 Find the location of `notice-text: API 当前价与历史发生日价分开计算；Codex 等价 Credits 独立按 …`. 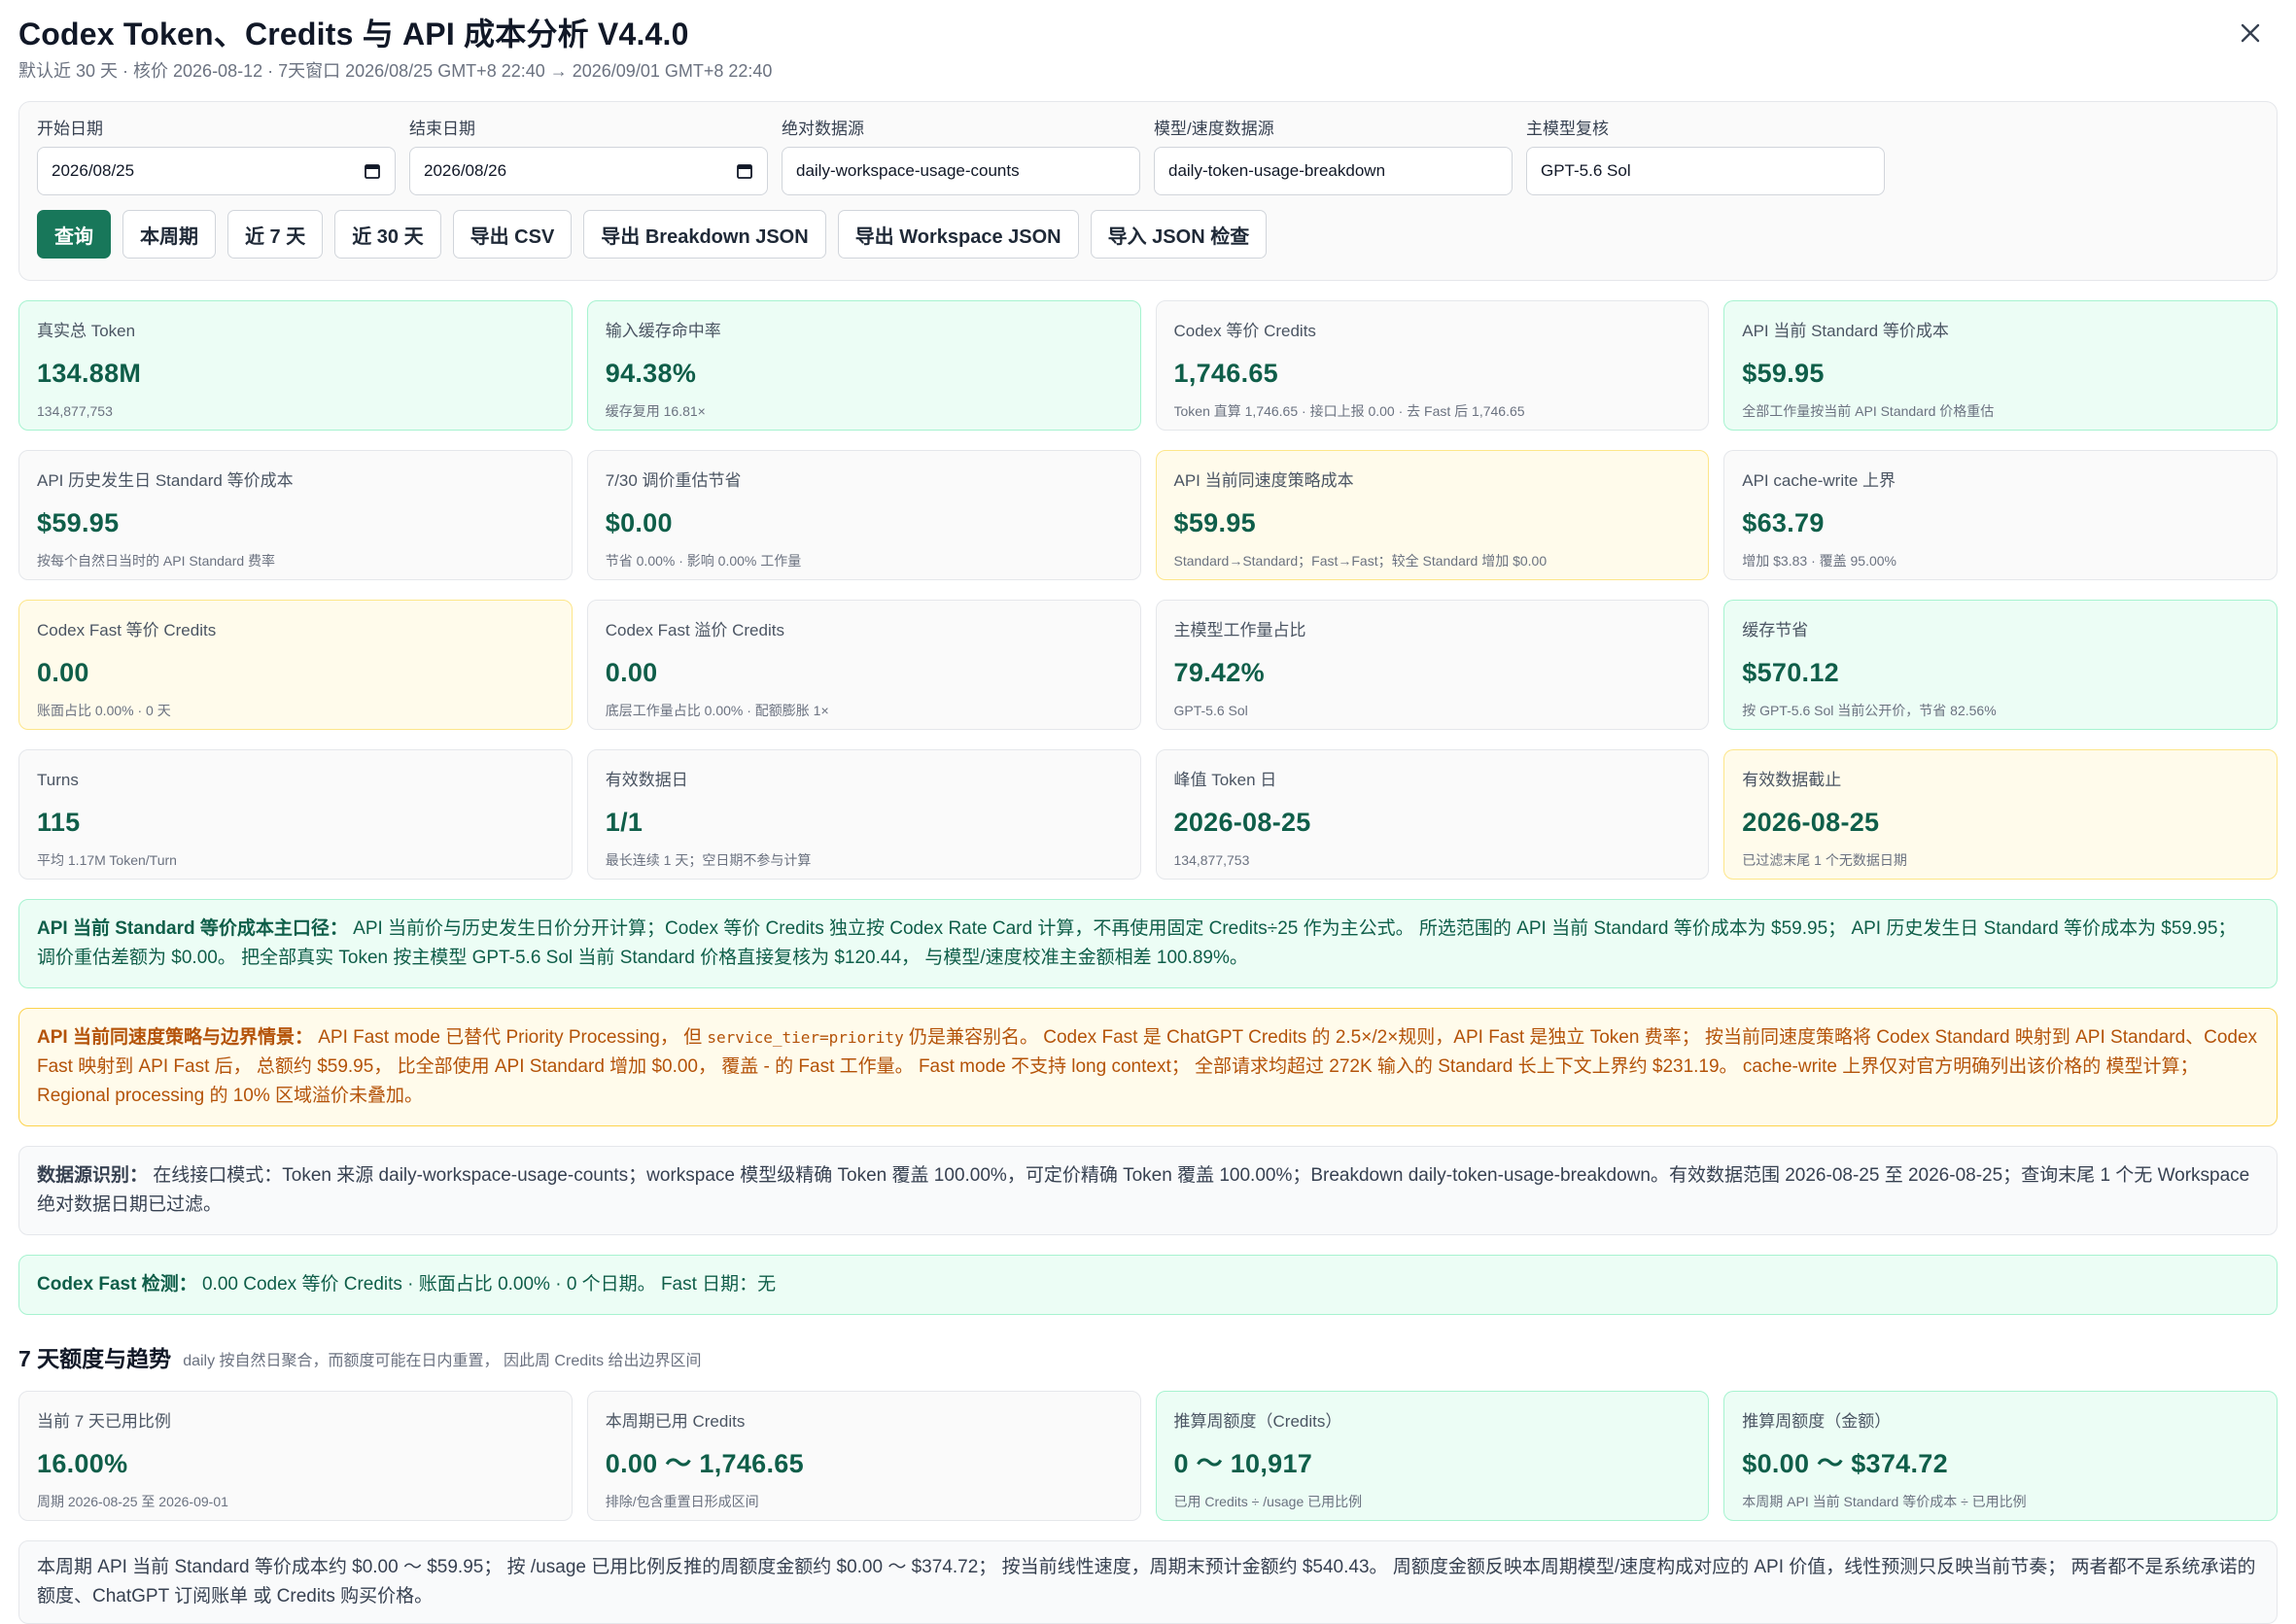

notice-text: API 当前价与历史发生日价分开计算；Codex 等价 Credits 独立按 … is located at coordinates (1137, 943).